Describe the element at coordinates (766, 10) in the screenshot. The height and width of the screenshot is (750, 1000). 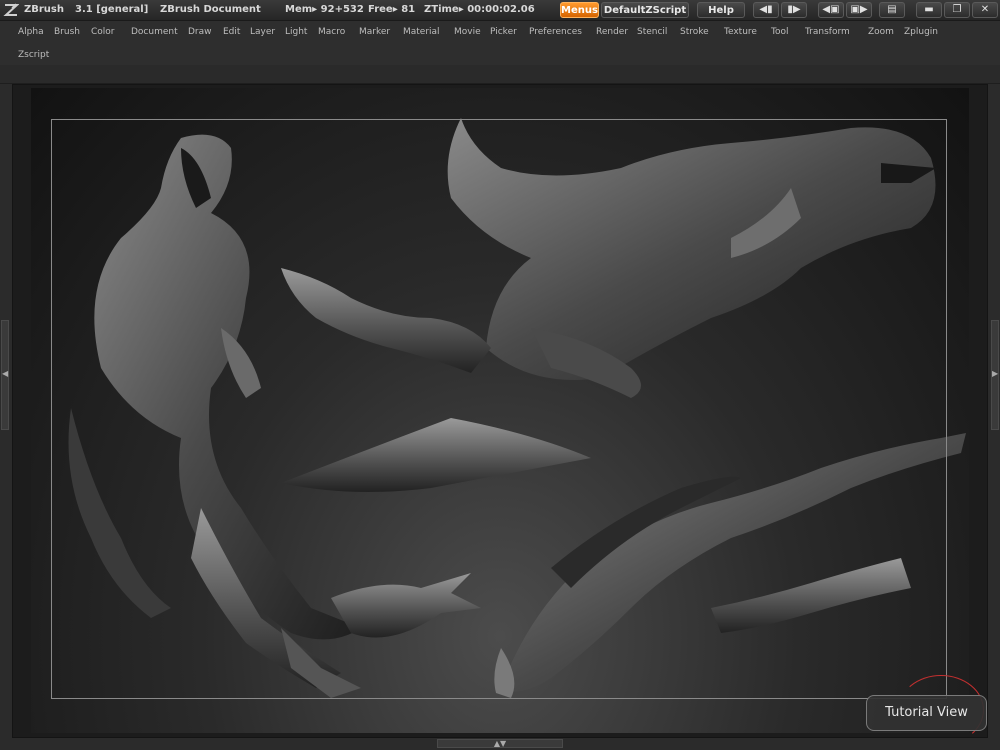
I see `ui-layout-left-icon: ◀▮` at that location.